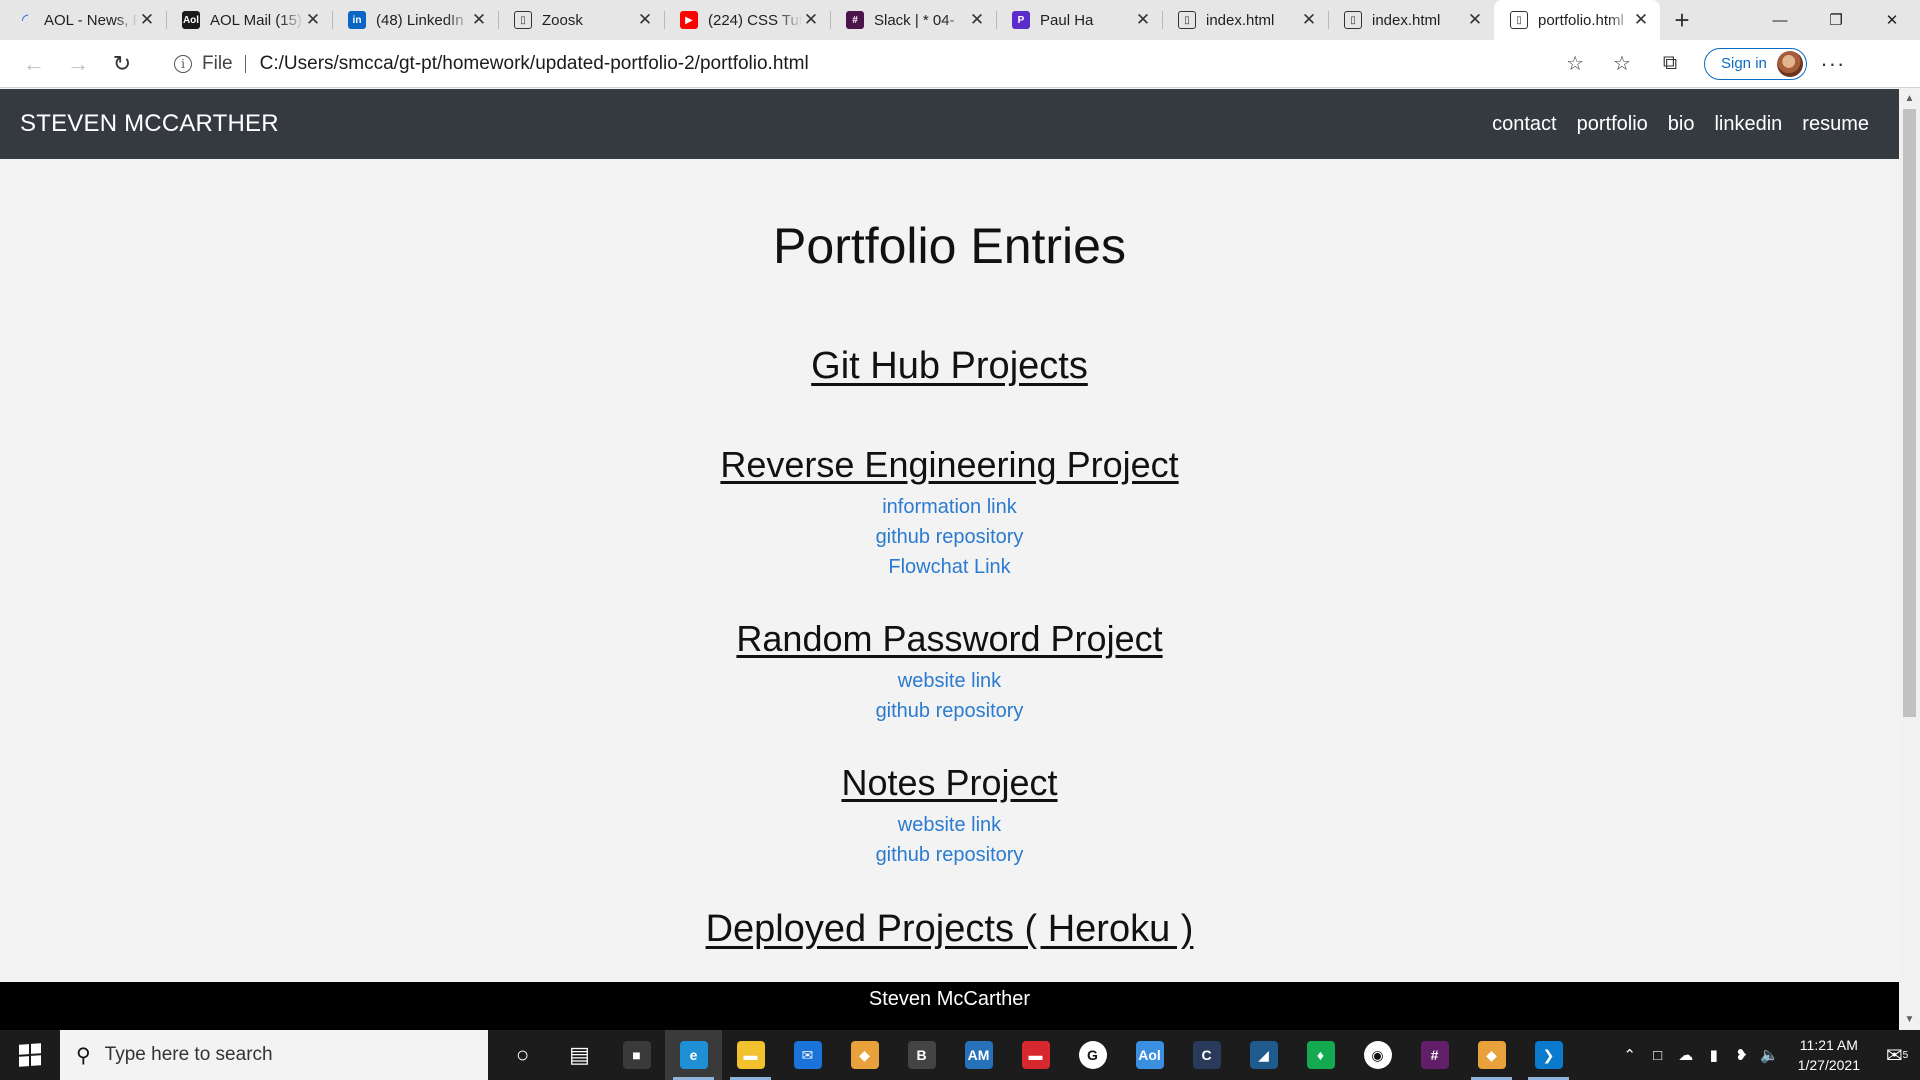  What do you see at coordinates (1681, 124) in the screenshot?
I see `nav-link-bio: bio` at bounding box center [1681, 124].